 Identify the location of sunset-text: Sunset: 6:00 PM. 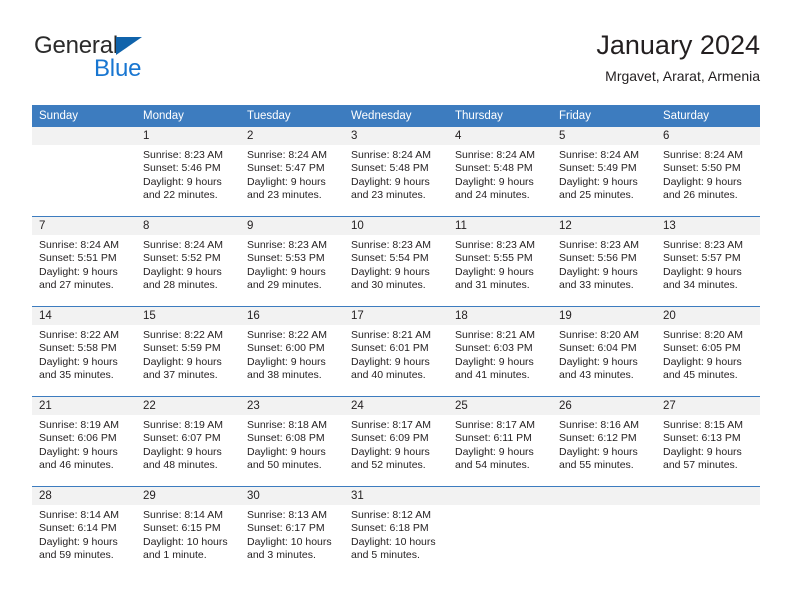
(286, 348).